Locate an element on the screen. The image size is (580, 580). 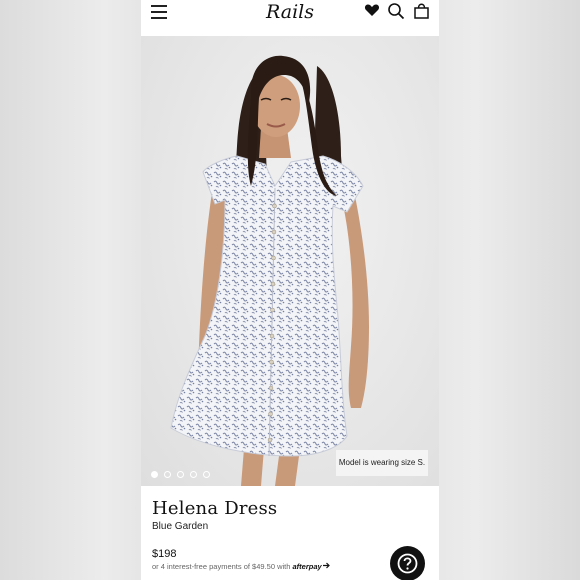
gallery-pagination is located at coordinates (180, 474).